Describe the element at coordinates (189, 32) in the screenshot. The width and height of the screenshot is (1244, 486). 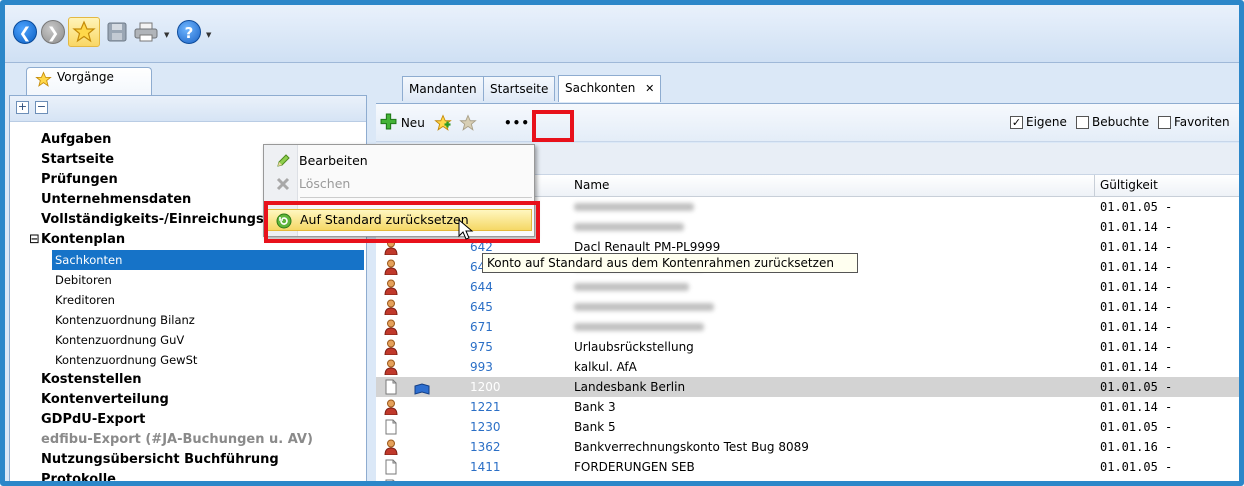
I see `help-icon: ?` at that location.